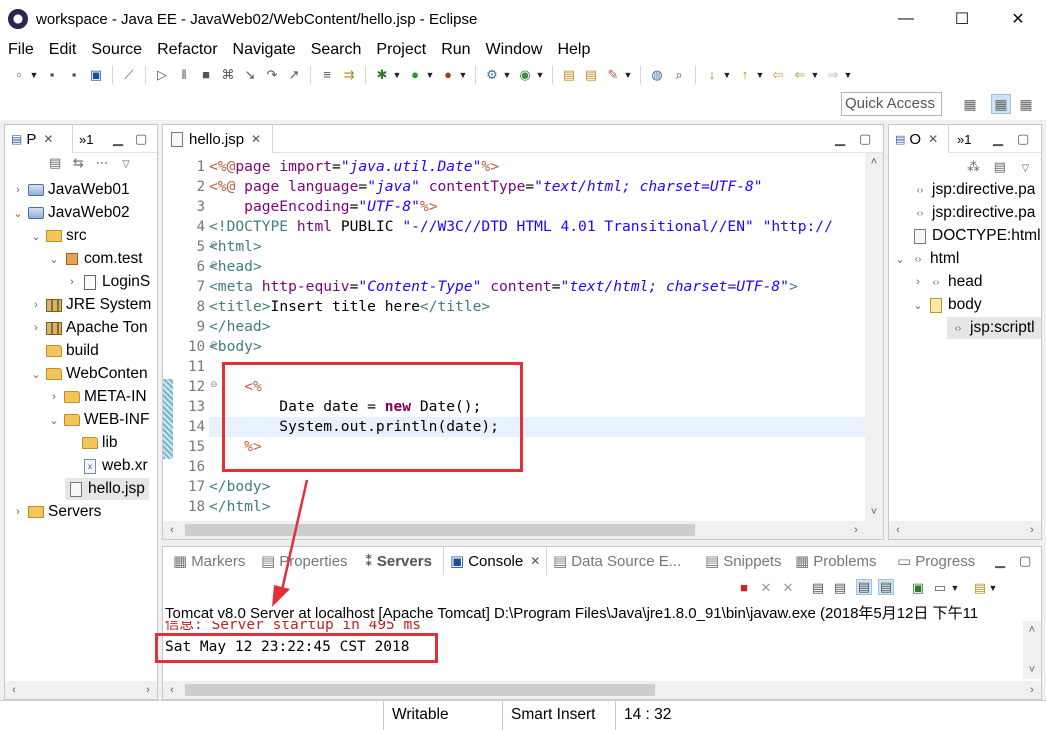 Image resolution: width=1046 pixels, height=730 pixels. What do you see at coordinates (240, 487) in the screenshot?
I see `code-line: </body>` at bounding box center [240, 487].